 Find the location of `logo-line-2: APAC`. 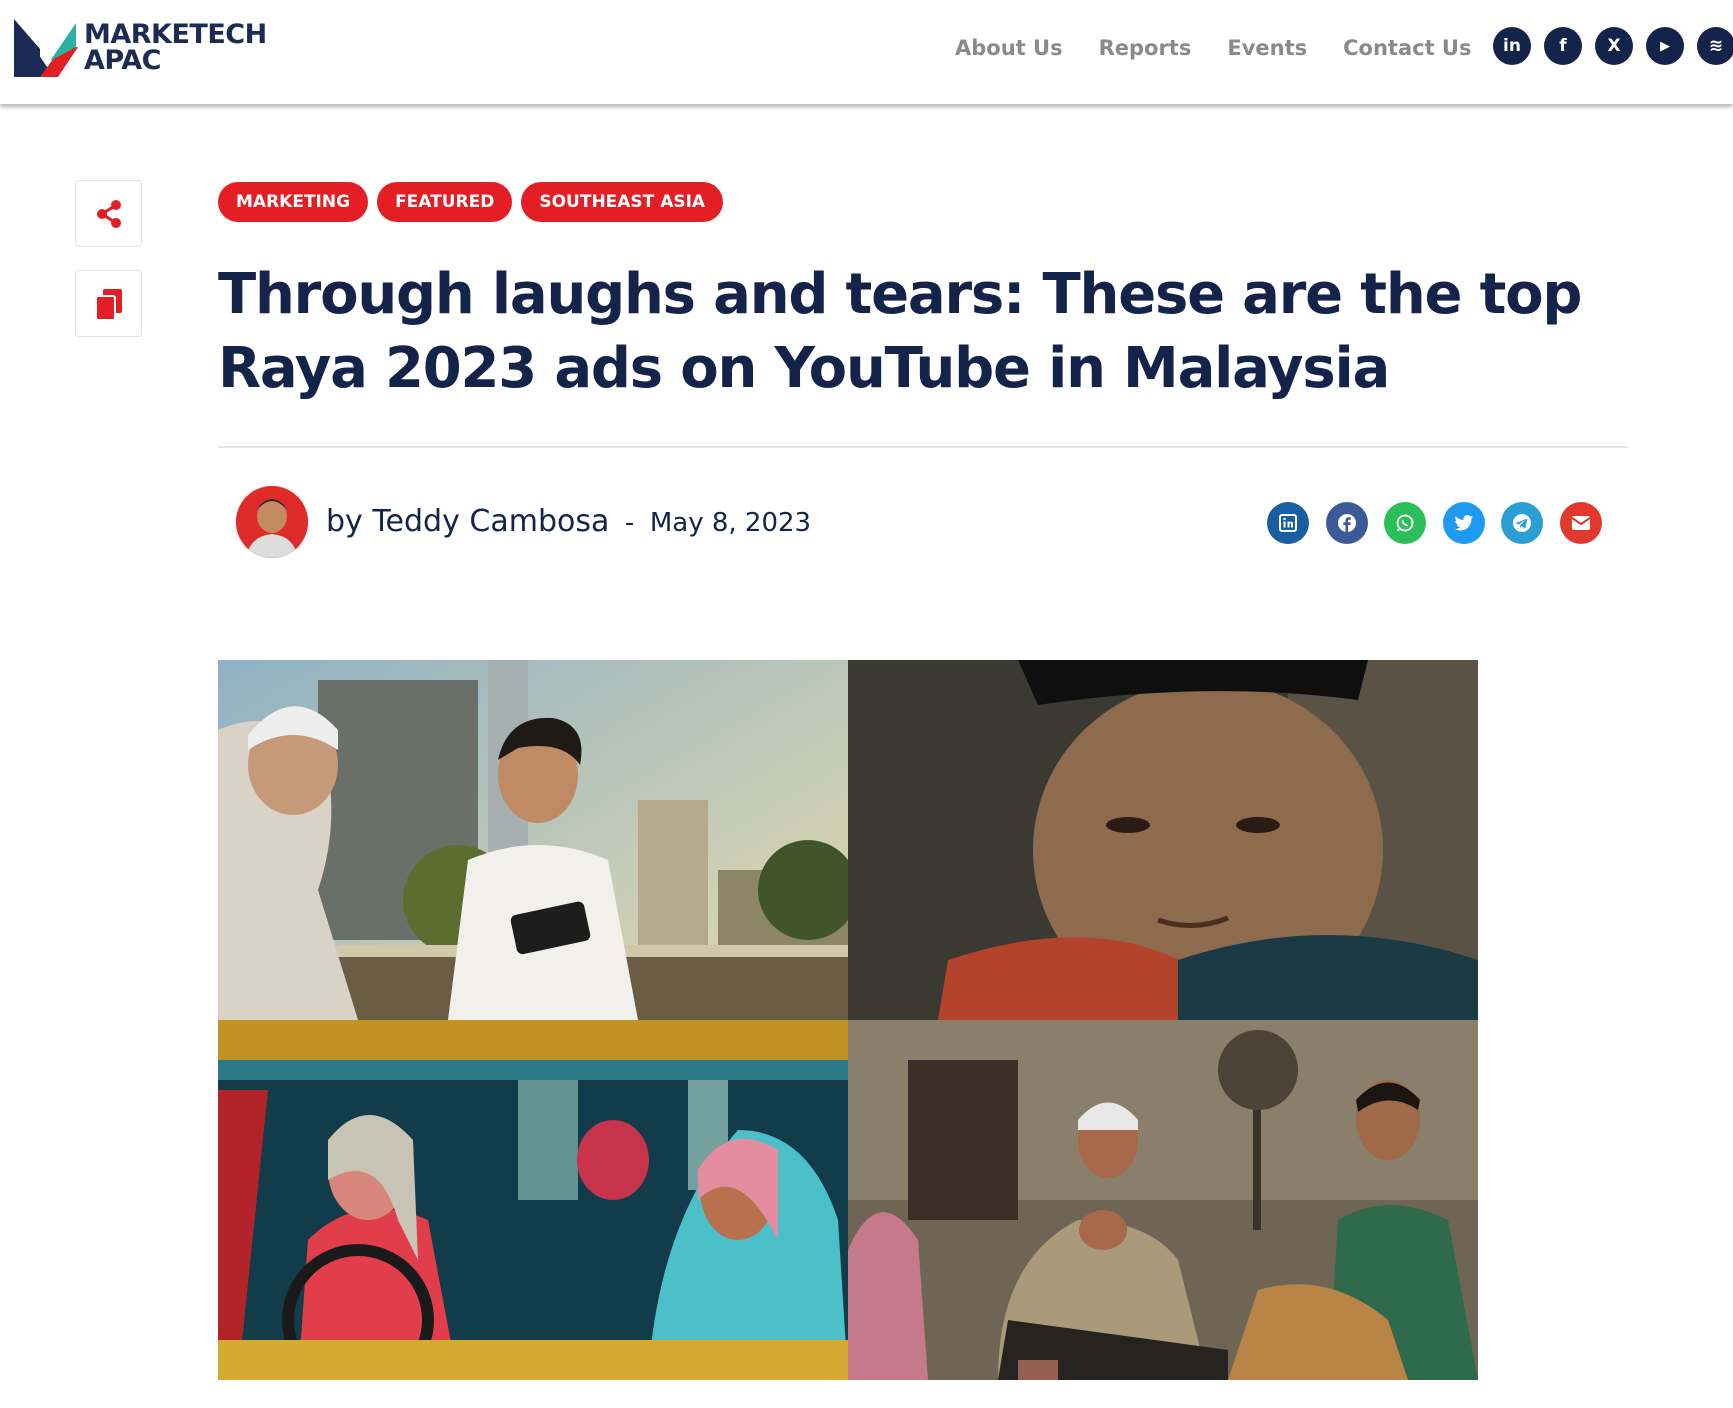

logo-line-2: APAC is located at coordinates (122, 60).